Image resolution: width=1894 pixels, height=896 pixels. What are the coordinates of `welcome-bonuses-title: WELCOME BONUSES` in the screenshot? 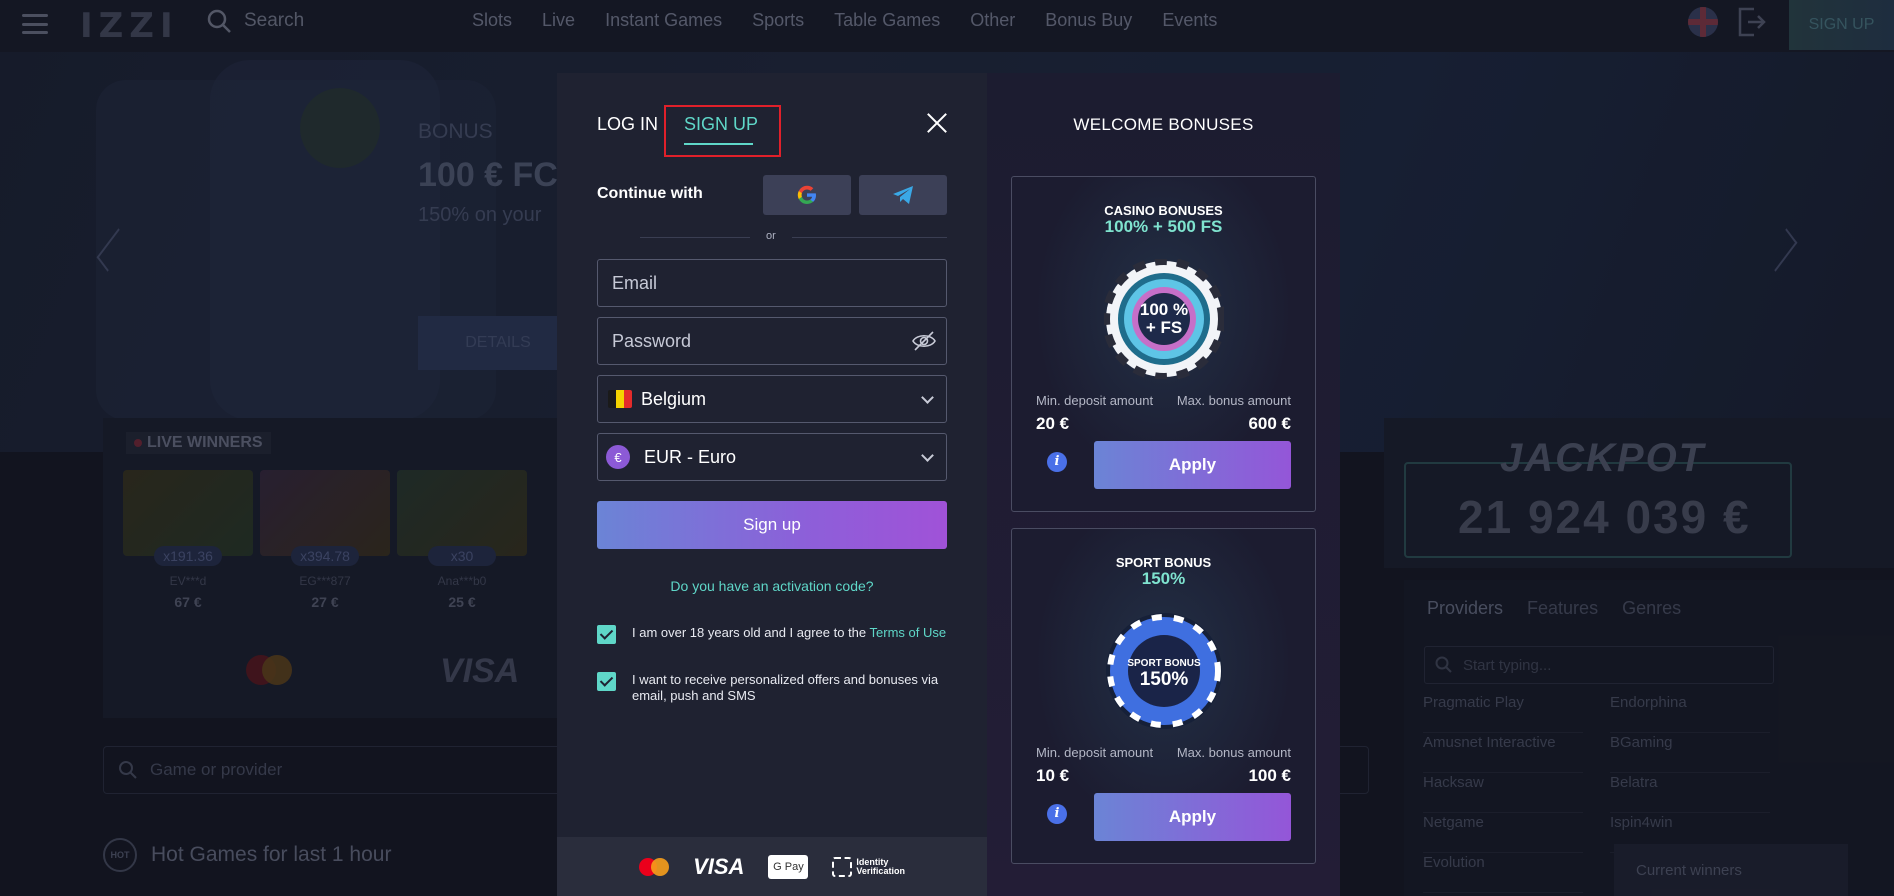 It's located at (1163, 124).